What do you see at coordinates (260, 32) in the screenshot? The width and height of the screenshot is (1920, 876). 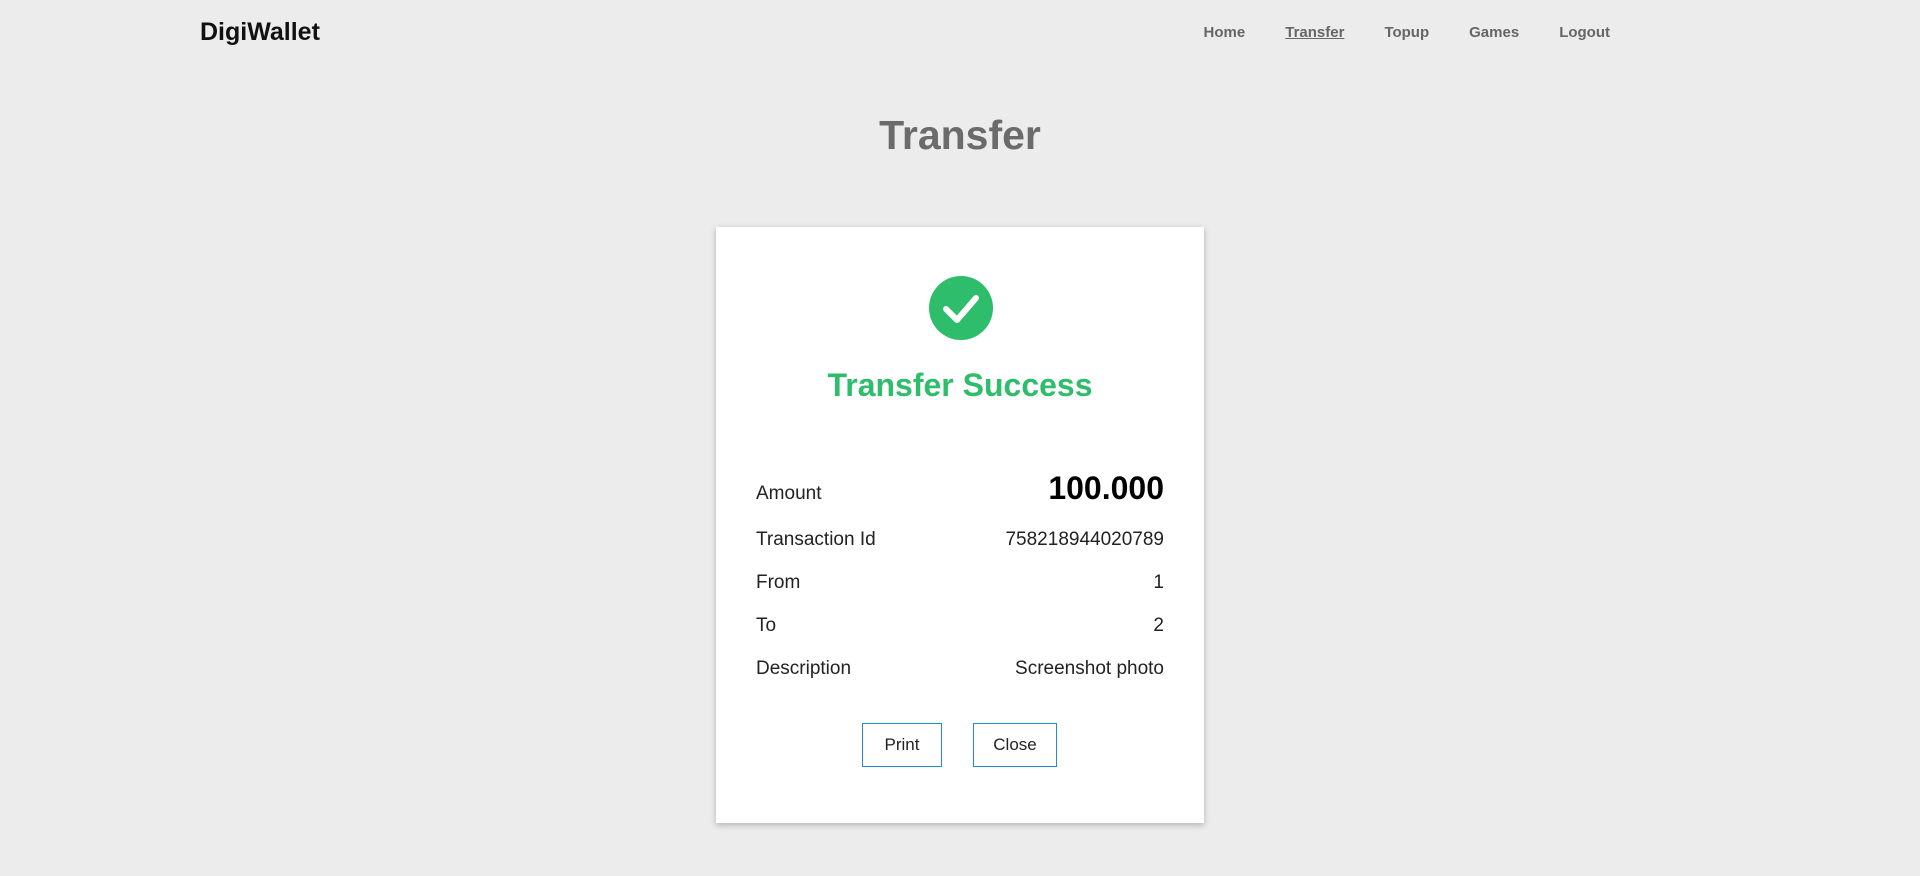 I see `brand-logo: DigiWallet` at bounding box center [260, 32].